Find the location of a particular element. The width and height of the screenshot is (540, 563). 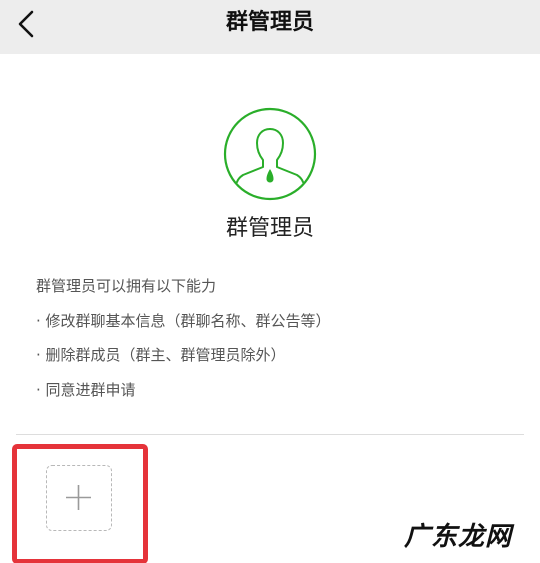

add-admin-button is located at coordinates (79, 498).